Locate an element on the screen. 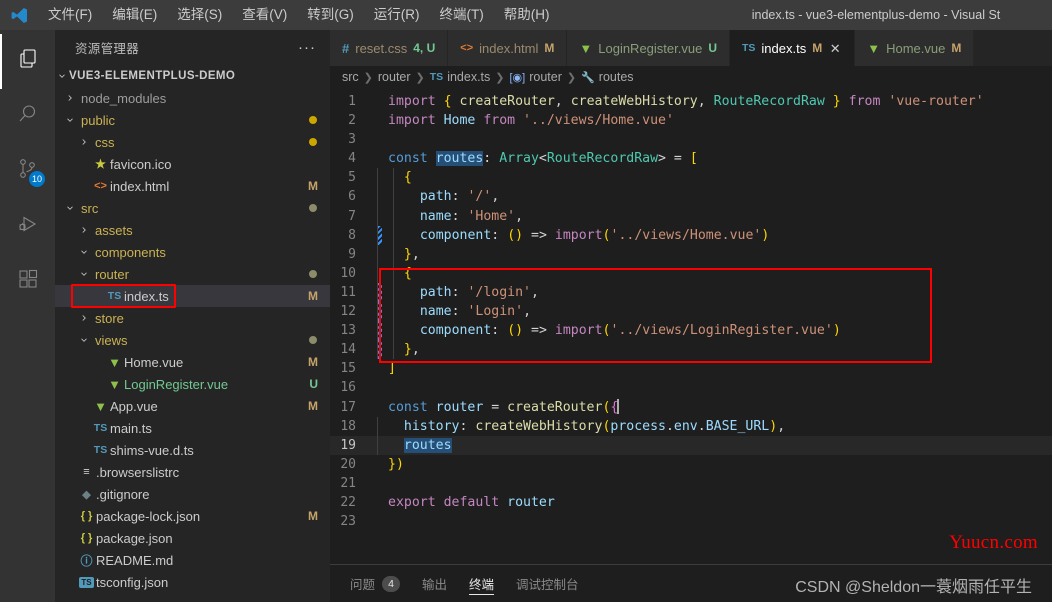  tree-item-store: store is located at coordinates (192, 318).